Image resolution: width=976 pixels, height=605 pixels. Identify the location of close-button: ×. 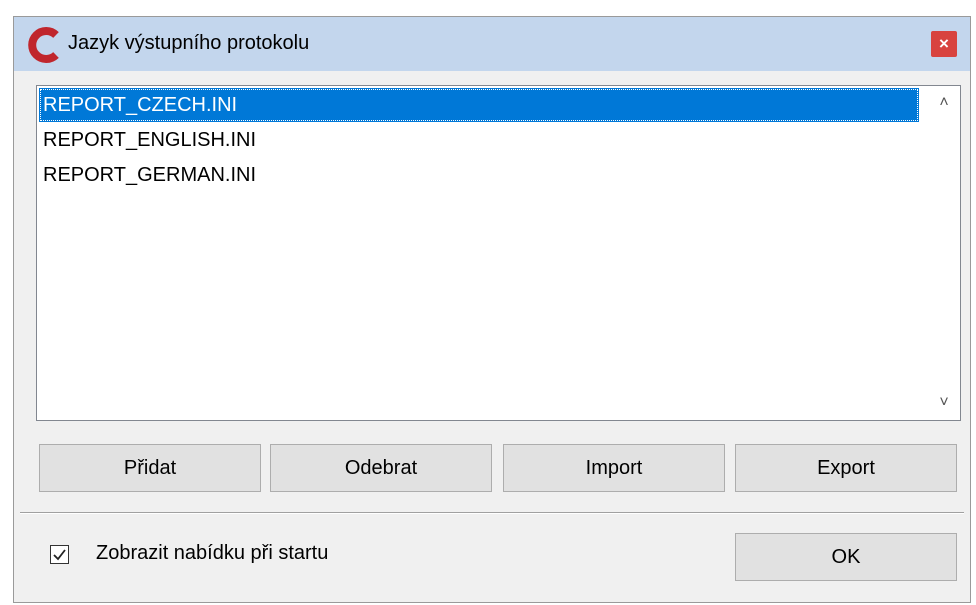
(944, 44).